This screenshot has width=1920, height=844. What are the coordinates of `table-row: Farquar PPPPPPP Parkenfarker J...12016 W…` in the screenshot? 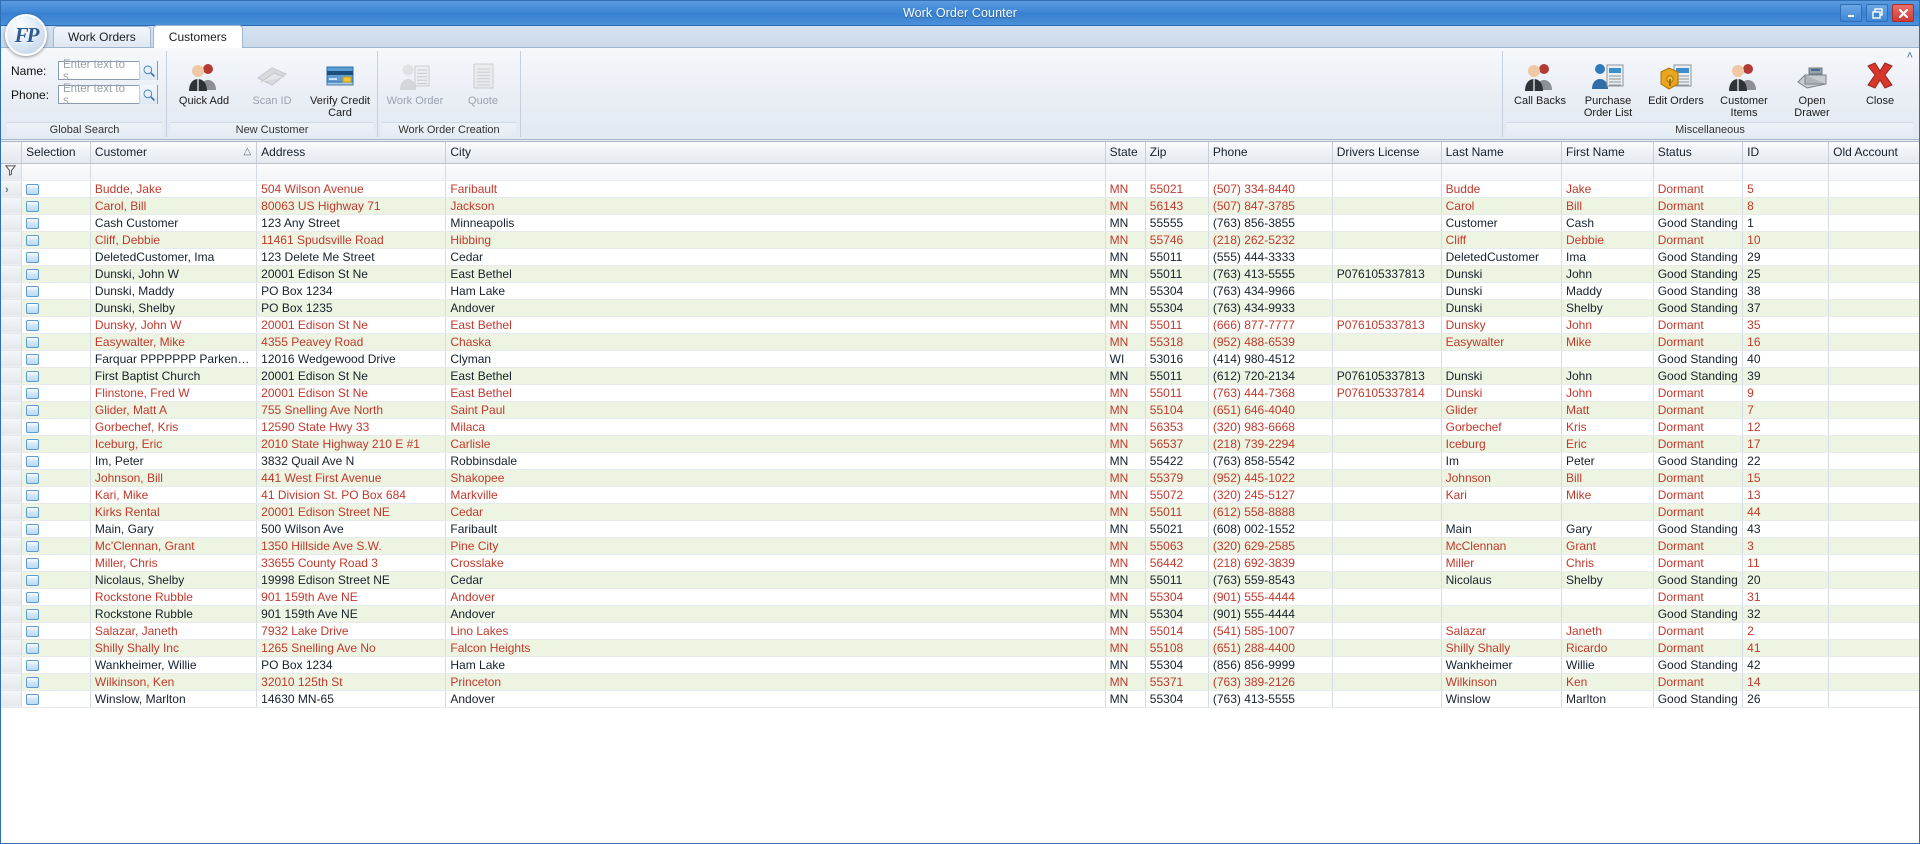 It's located at (960, 359).